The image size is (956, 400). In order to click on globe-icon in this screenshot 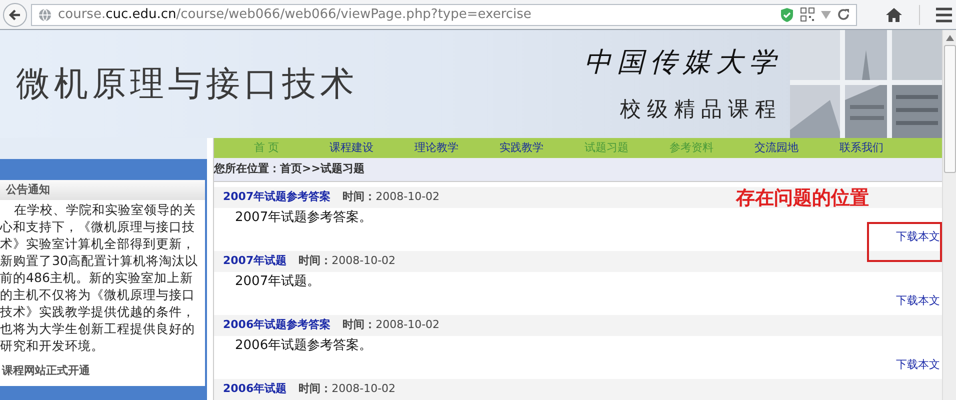, I will do `click(45, 15)`.